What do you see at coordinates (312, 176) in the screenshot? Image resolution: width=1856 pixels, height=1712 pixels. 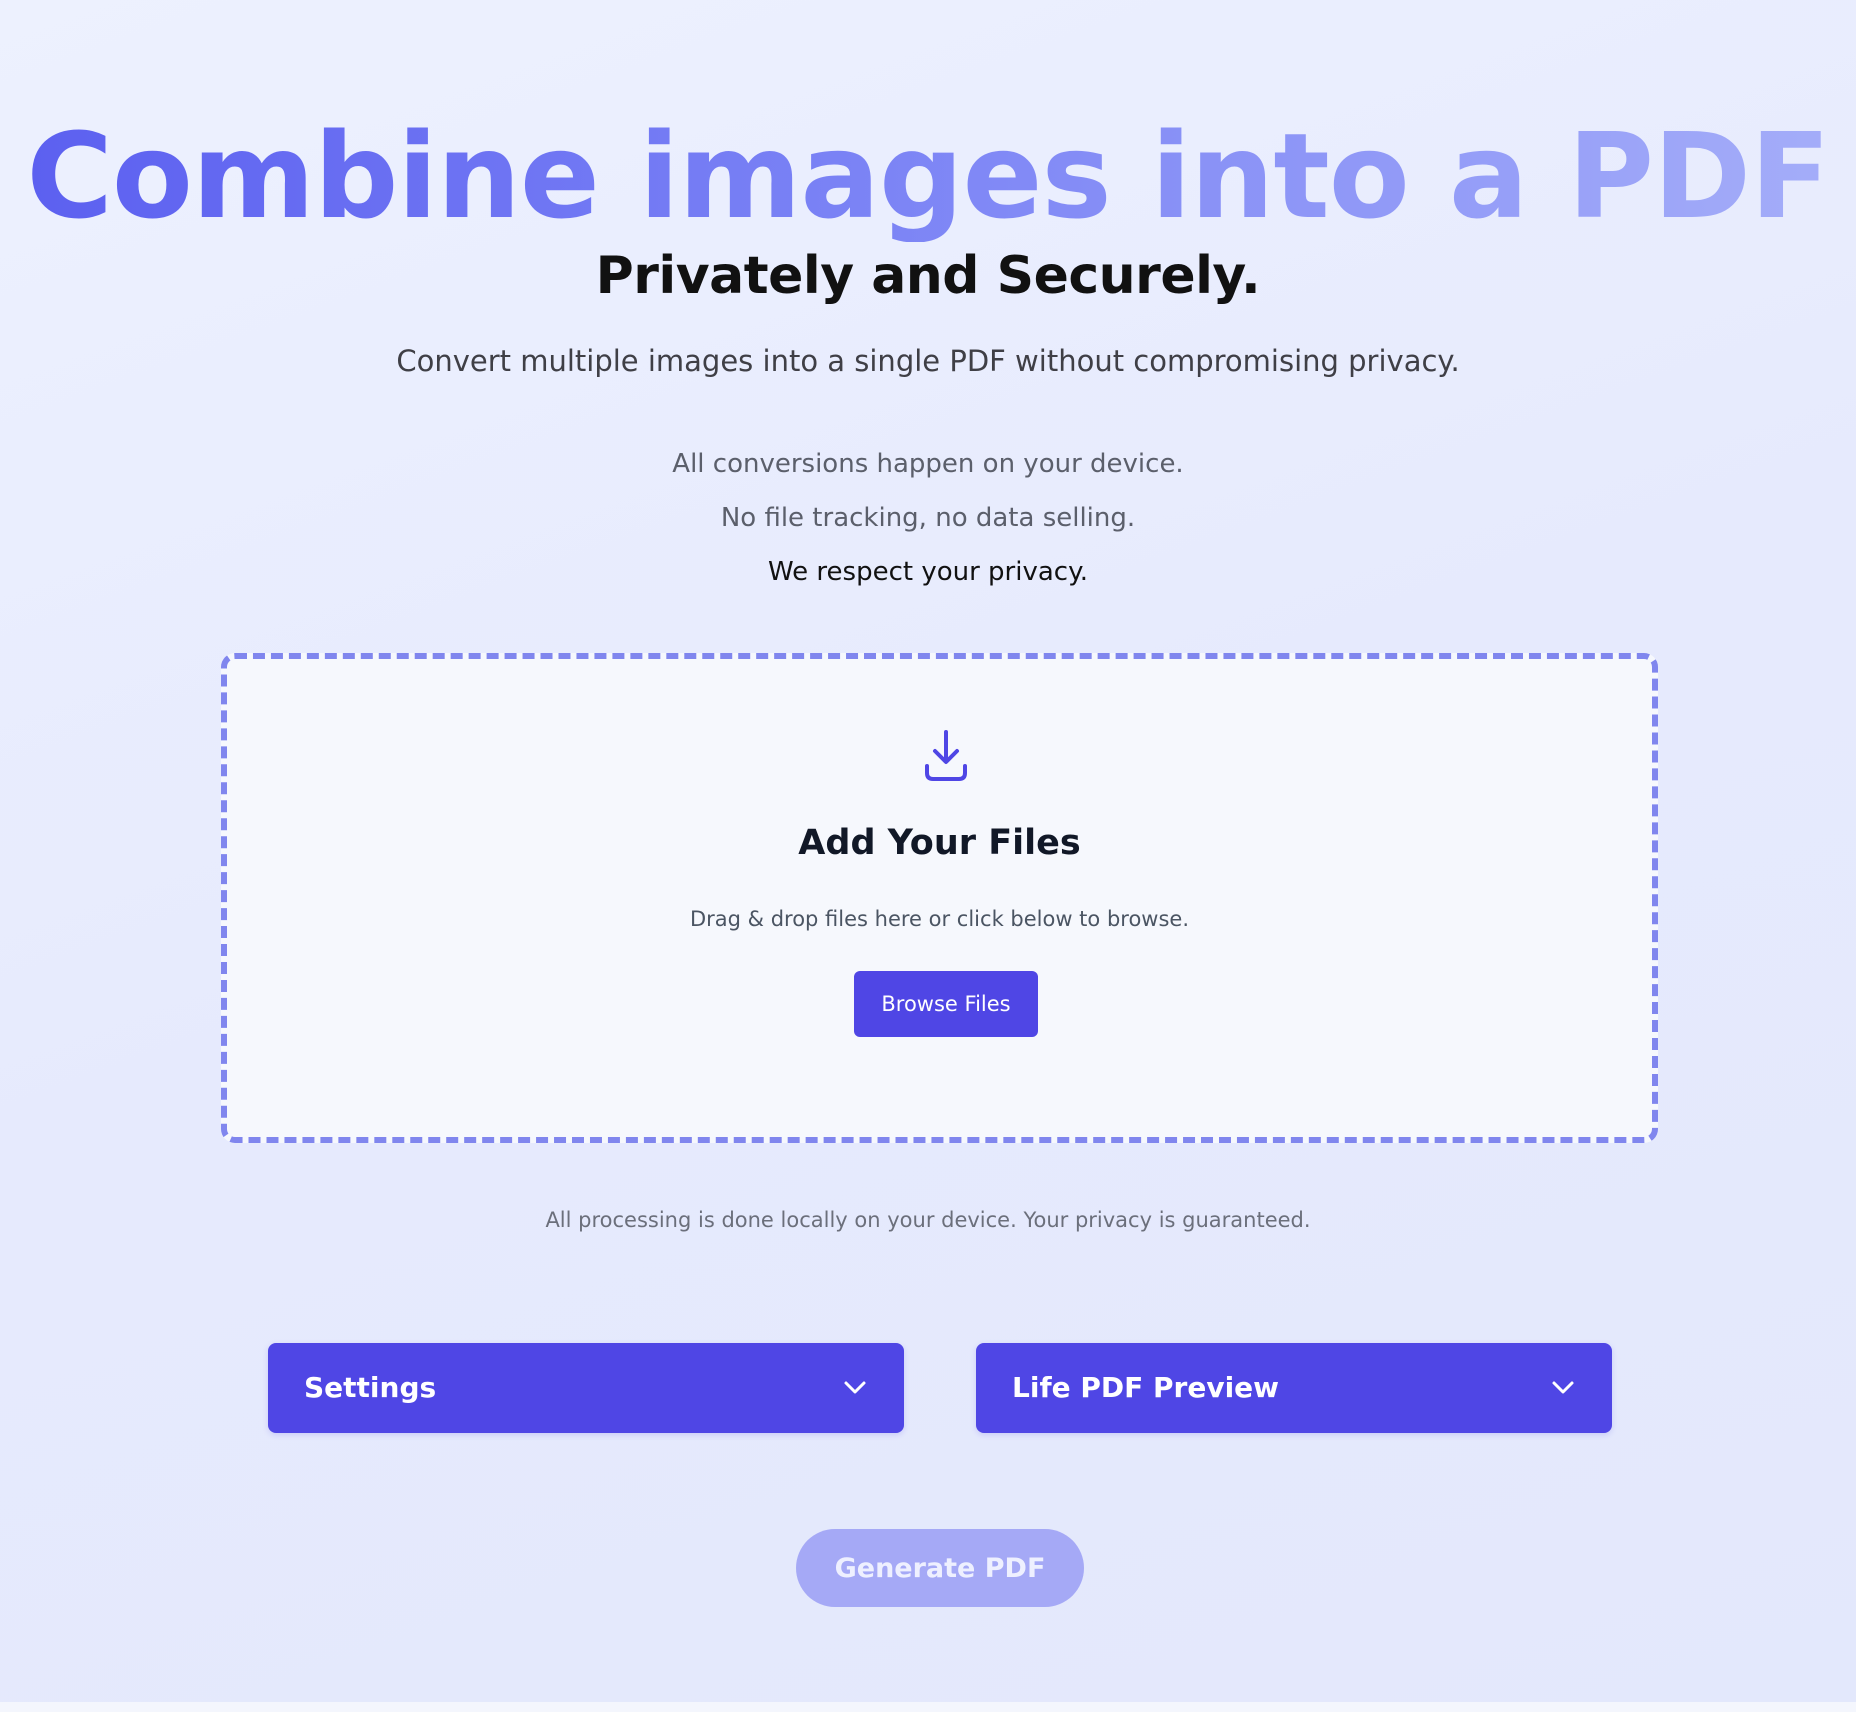 I see `hero-title-word-1: Combine` at bounding box center [312, 176].